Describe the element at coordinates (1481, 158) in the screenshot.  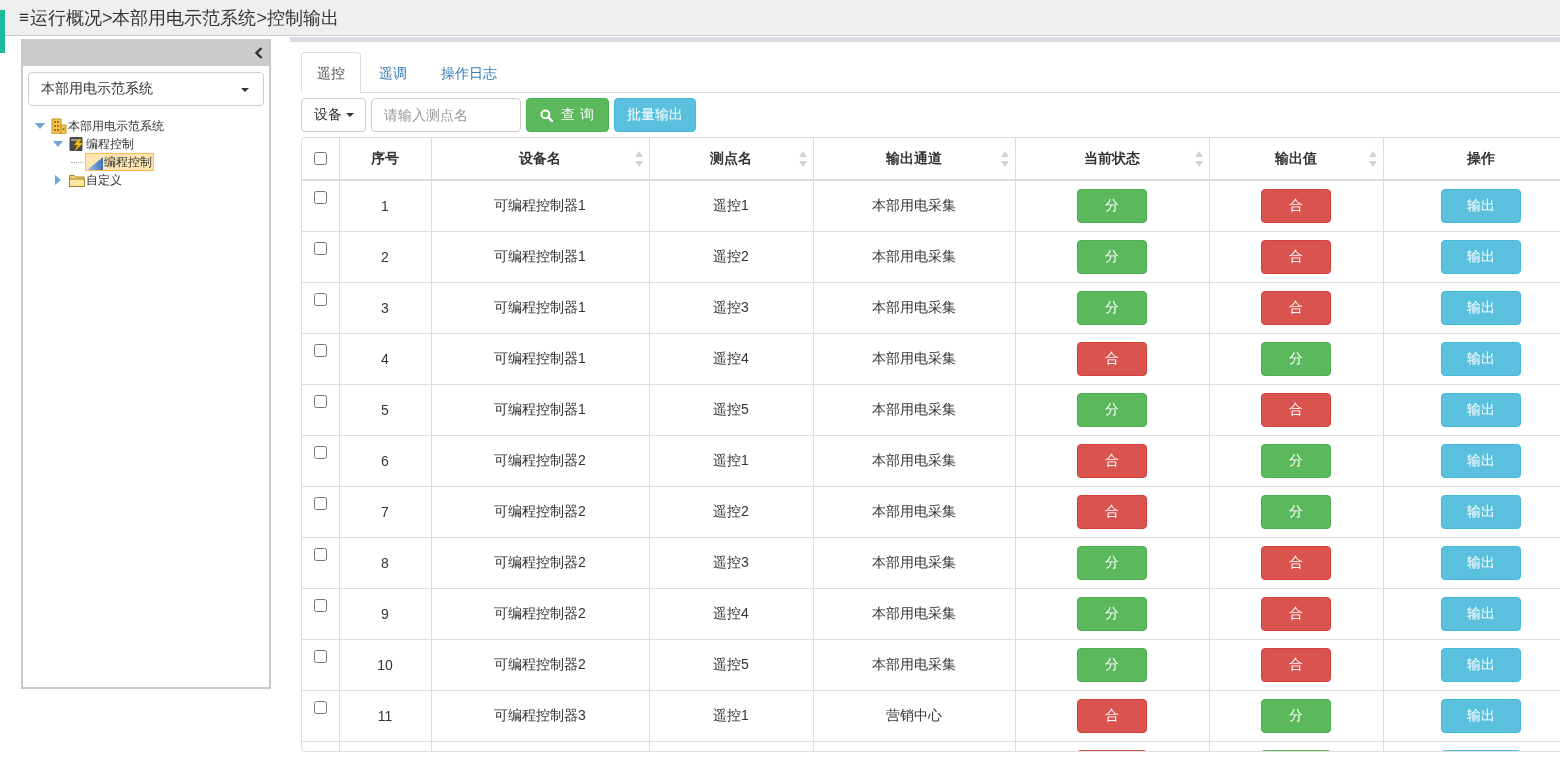
I see `column-header: 操作` at that location.